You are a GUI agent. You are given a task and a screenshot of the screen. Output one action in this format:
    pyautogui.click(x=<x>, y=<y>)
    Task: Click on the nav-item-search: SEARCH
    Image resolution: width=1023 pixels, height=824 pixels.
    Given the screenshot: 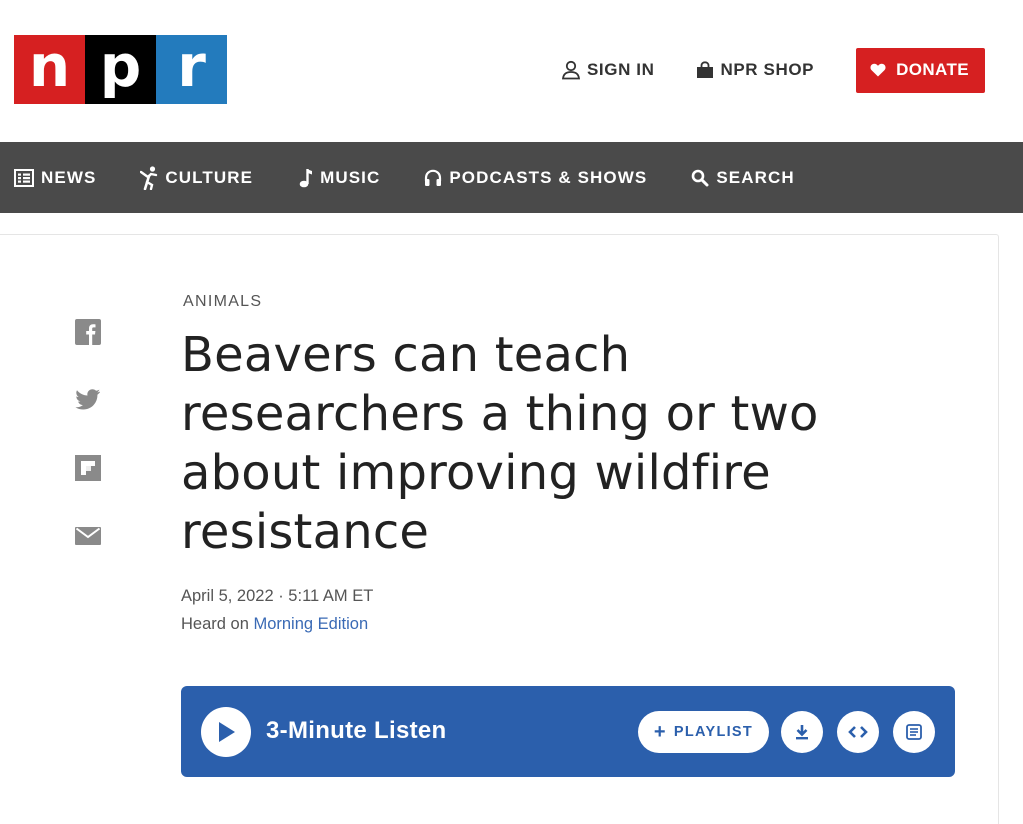 What is the action you would take?
    pyautogui.click(x=742, y=177)
    